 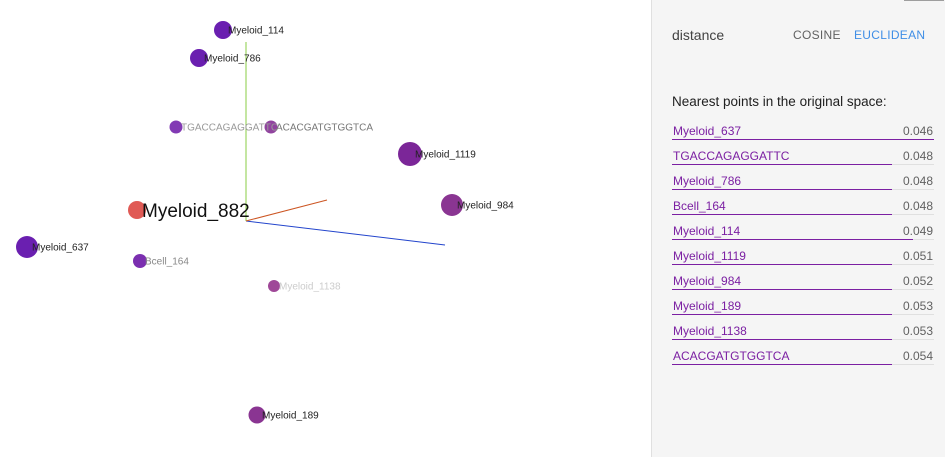 What do you see at coordinates (917, 256) in the screenshot?
I see `neighbor-distance: 0.051` at bounding box center [917, 256].